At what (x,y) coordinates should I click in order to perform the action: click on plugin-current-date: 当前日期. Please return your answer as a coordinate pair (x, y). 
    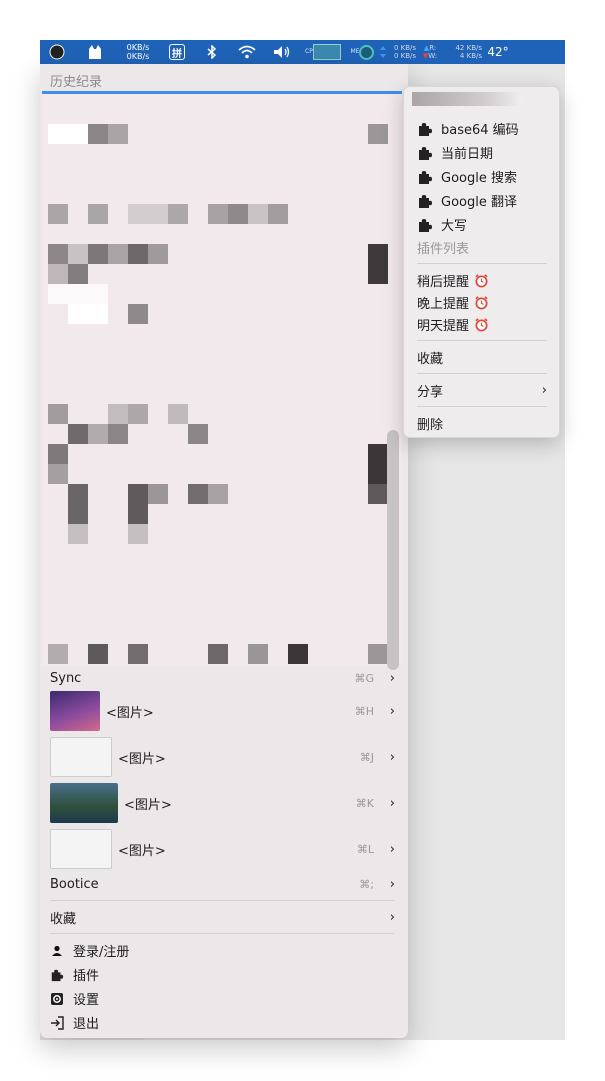
    Looking at the image, I should click on (455, 152).